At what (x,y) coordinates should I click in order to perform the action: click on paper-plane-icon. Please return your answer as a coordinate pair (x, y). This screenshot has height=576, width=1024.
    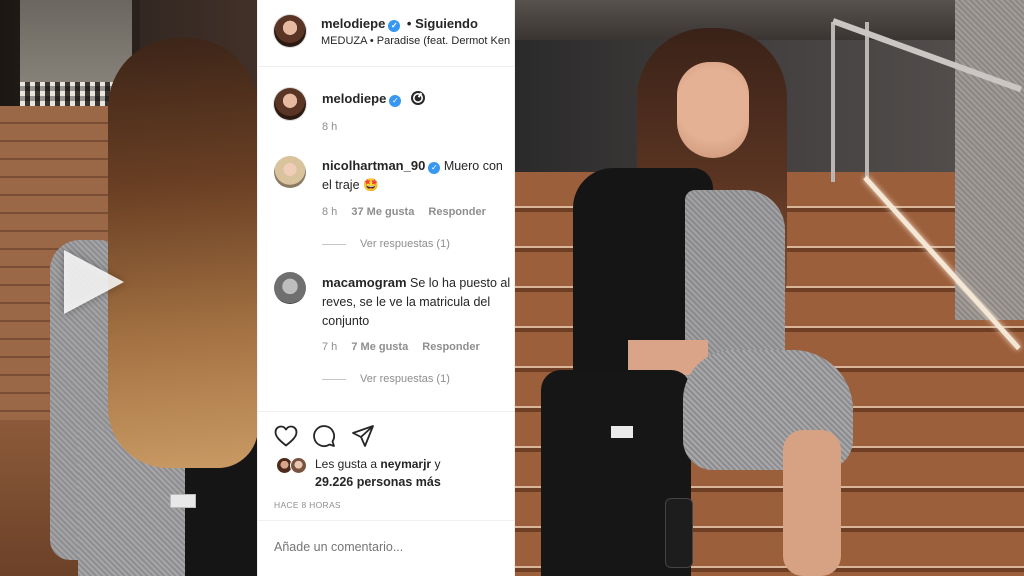
    Looking at the image, I should click on (363, 436).